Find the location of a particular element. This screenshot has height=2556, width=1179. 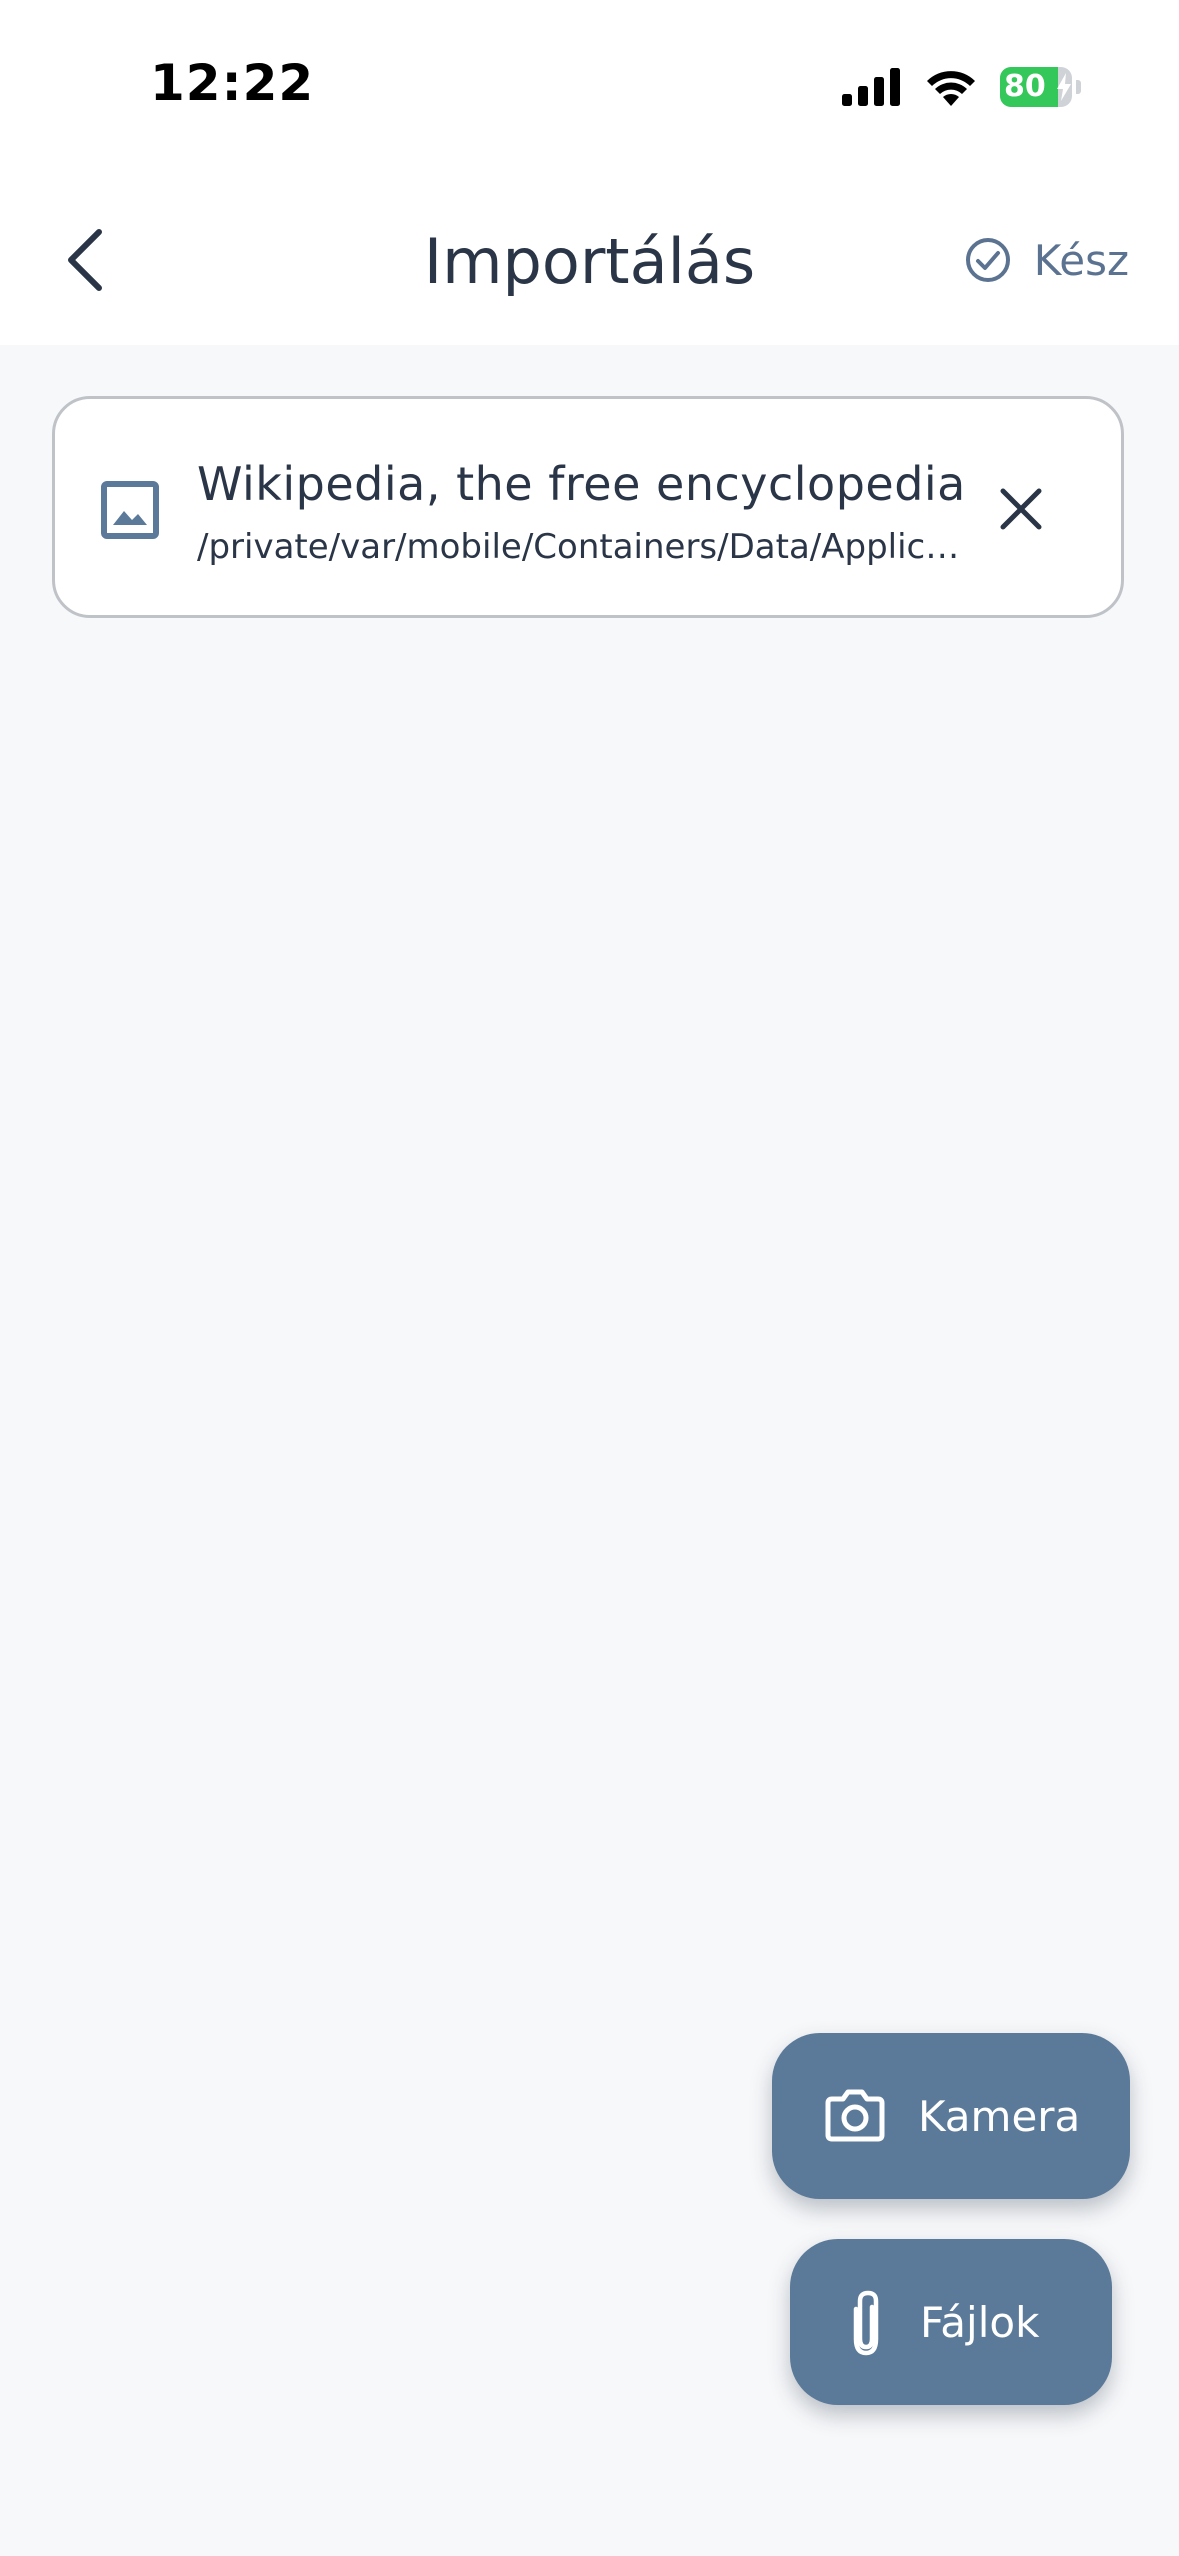

check-circle-icon is located at coordinates (987, 260).